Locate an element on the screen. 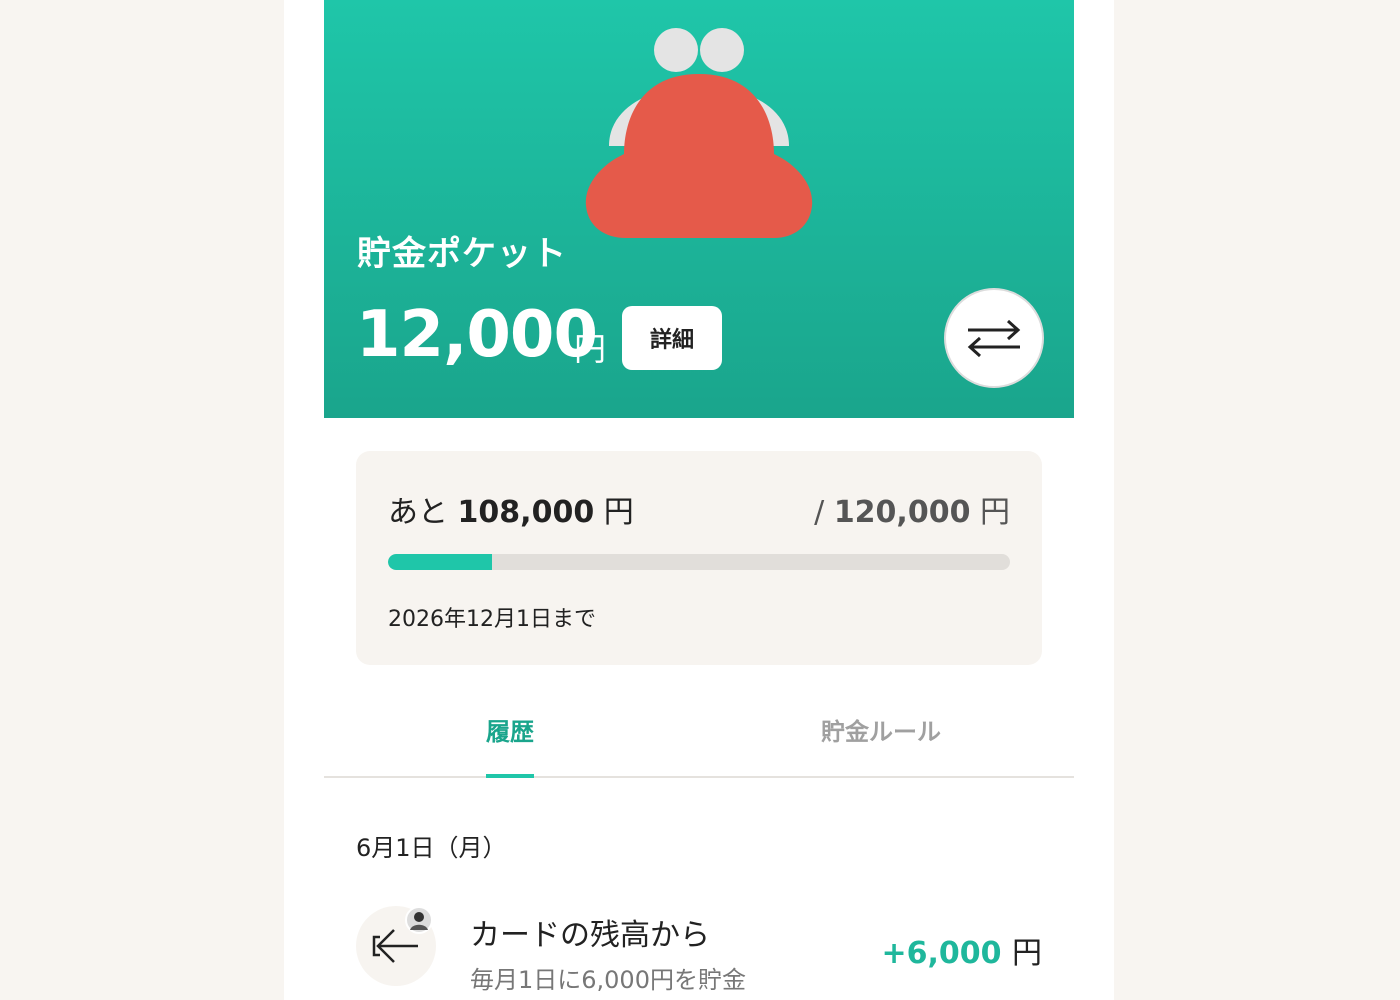 The height and width of the screenshot is (1000, 1400). transaction-amount-value: +6,000 is located at coordinates (941, 953).